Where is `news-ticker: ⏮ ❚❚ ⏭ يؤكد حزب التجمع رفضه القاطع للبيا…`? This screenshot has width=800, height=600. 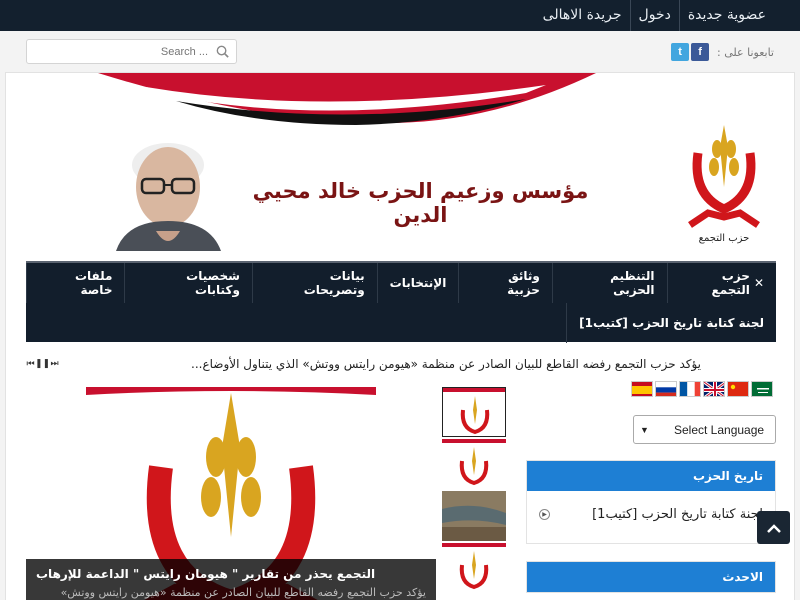 news-ticker: ⏮ ❚❚ ⏭ يؤكد حزب التجمع رفضه القاطع للبيا… is located at coordinates (401, 366).